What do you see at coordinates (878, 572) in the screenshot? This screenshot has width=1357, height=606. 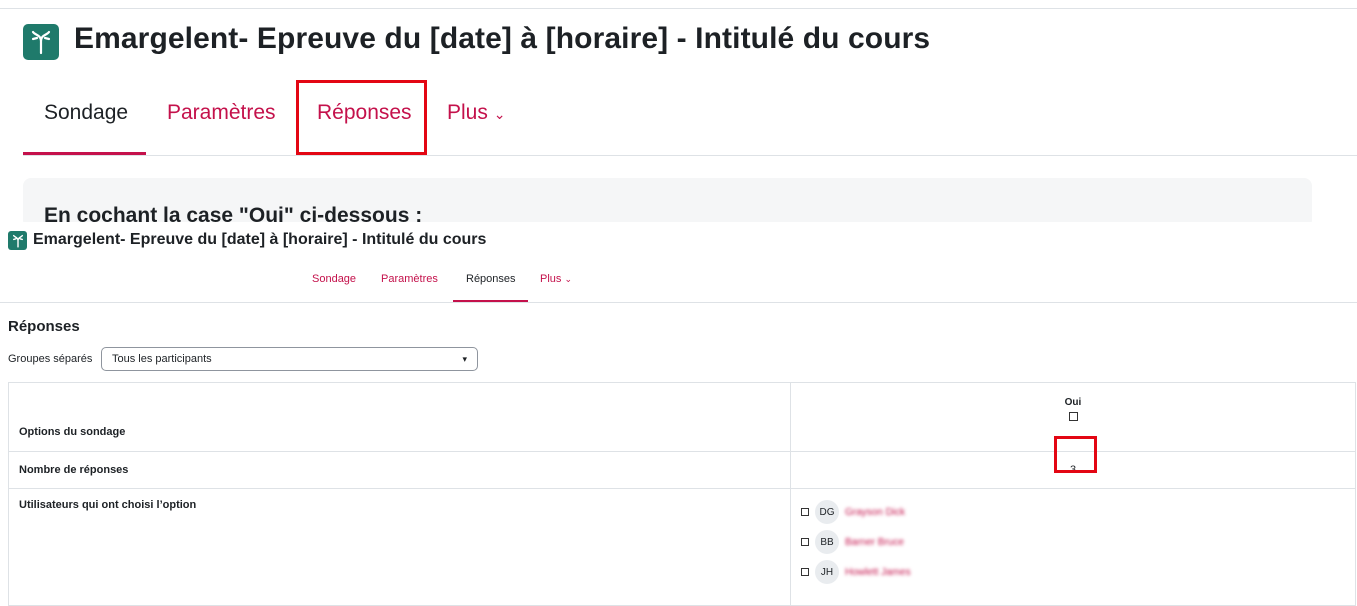 I see `user-link: Howlett James` at bounding box center [878, 572].